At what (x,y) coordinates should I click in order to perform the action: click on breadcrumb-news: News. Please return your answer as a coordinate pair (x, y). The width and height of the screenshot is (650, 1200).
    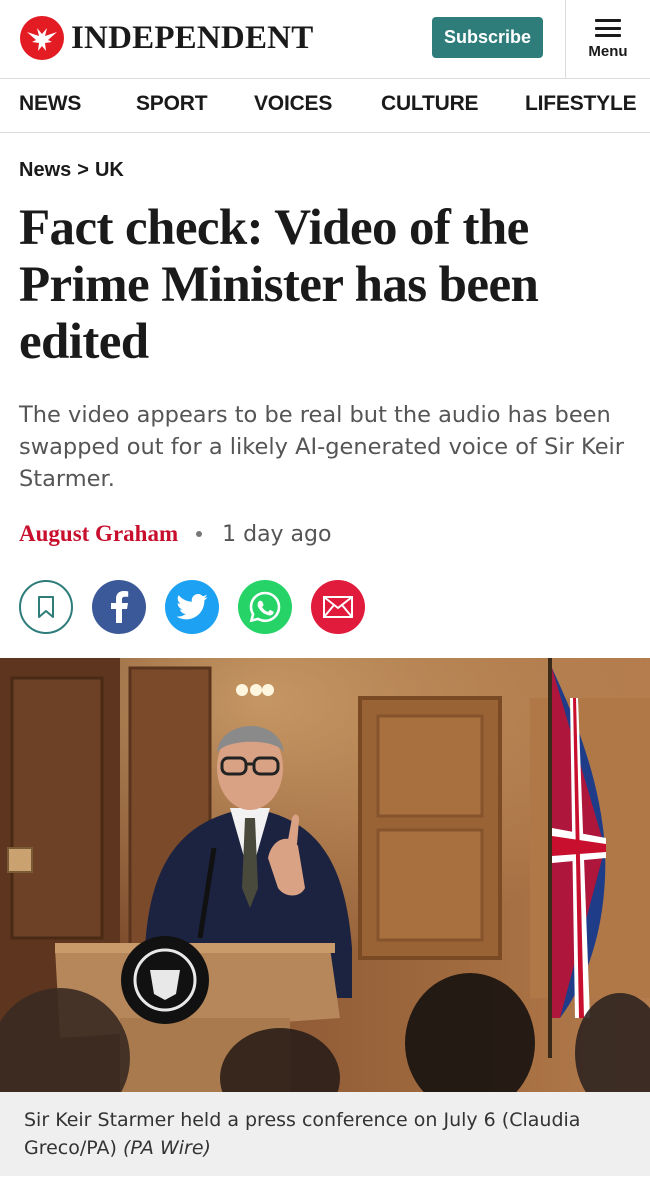
    Looking at the image, I should click on (45, 170).